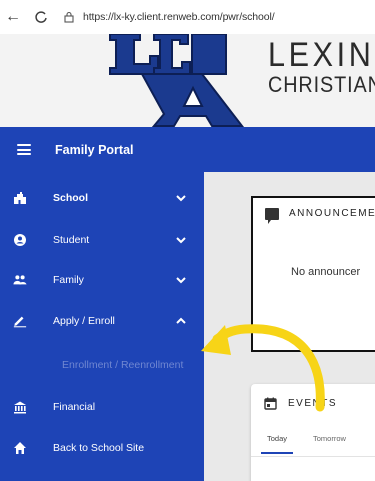  Describe the element at coordinates (313, 432) in the screenshot. I see `events-card: EVENTS Today Tomorrow` at that location.